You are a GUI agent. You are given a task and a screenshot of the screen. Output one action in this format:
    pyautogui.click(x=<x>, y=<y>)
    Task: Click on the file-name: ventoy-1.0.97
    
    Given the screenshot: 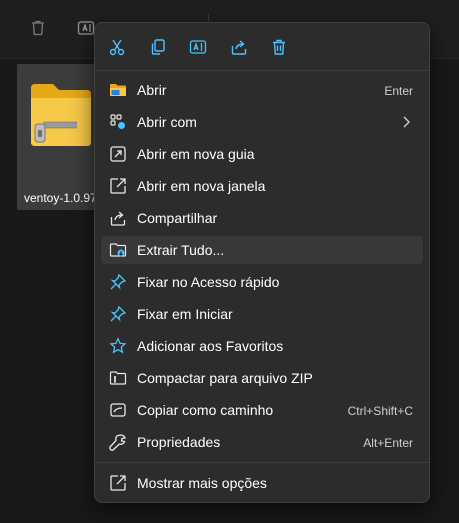 What is the action you would take?
    pyautogui.click(x=60, y=198)
    